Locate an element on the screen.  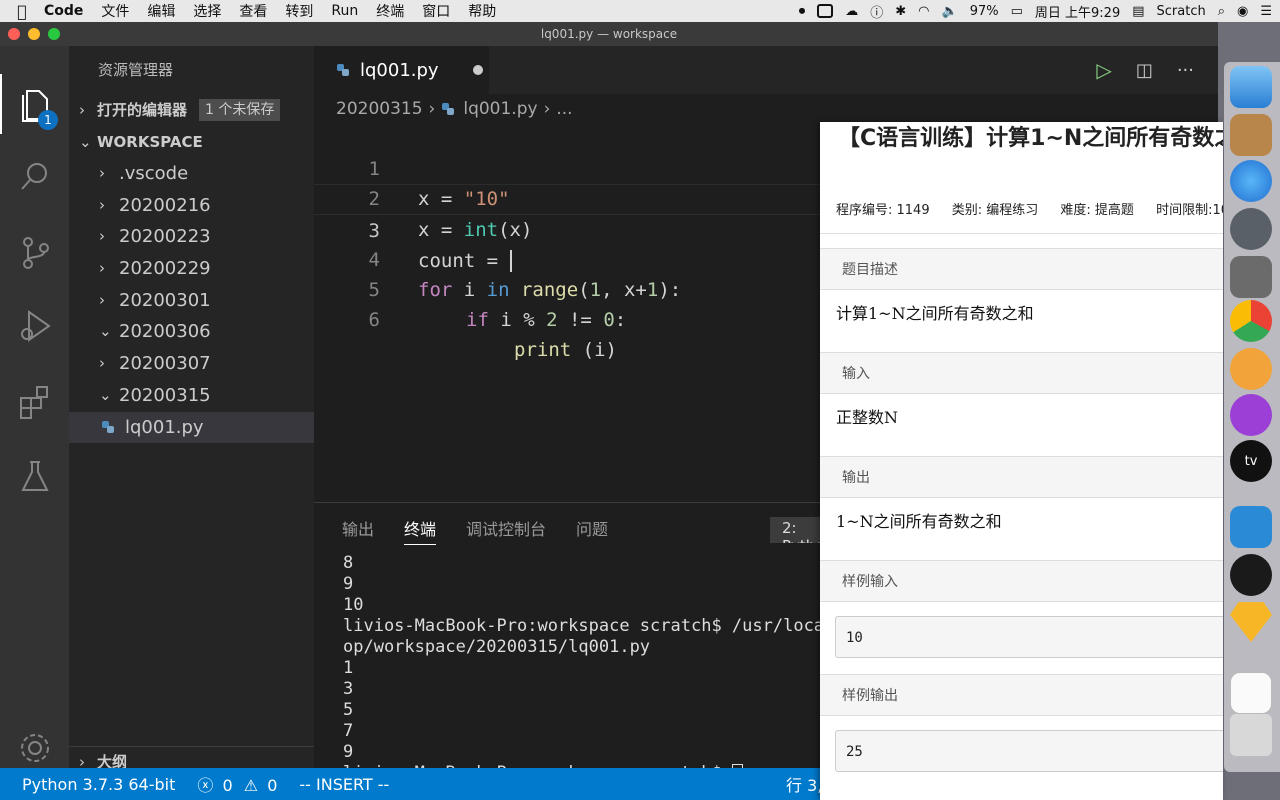
code-token: (i) is located at coordinates (594, 350).